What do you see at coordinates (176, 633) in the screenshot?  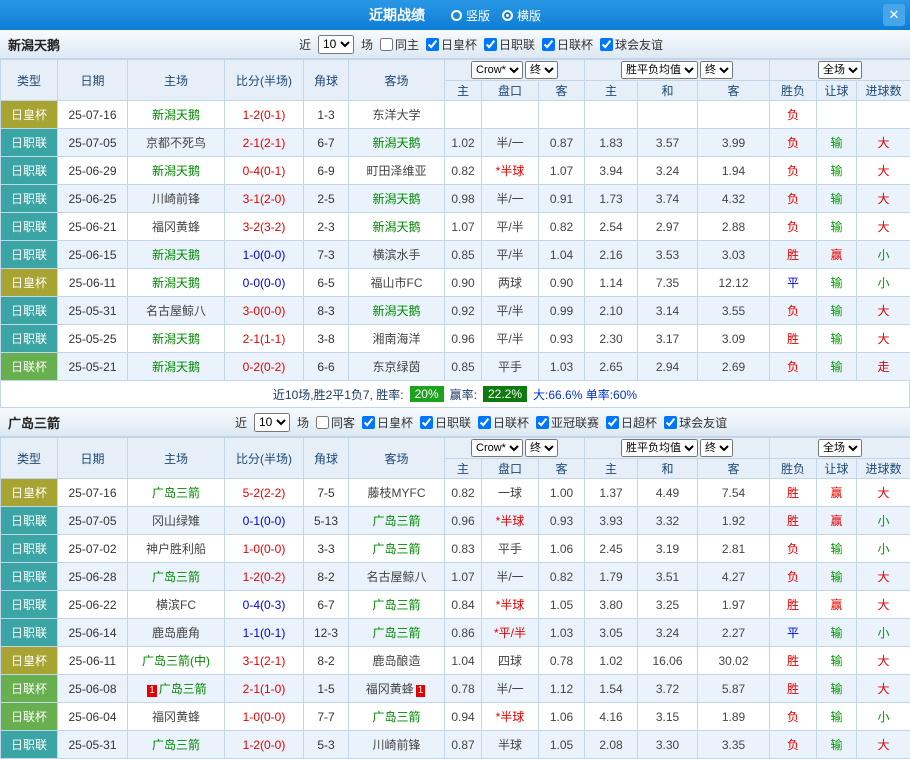 I see `home-team-name: 鹿岛鹿角` at bounding box center [176, 633].